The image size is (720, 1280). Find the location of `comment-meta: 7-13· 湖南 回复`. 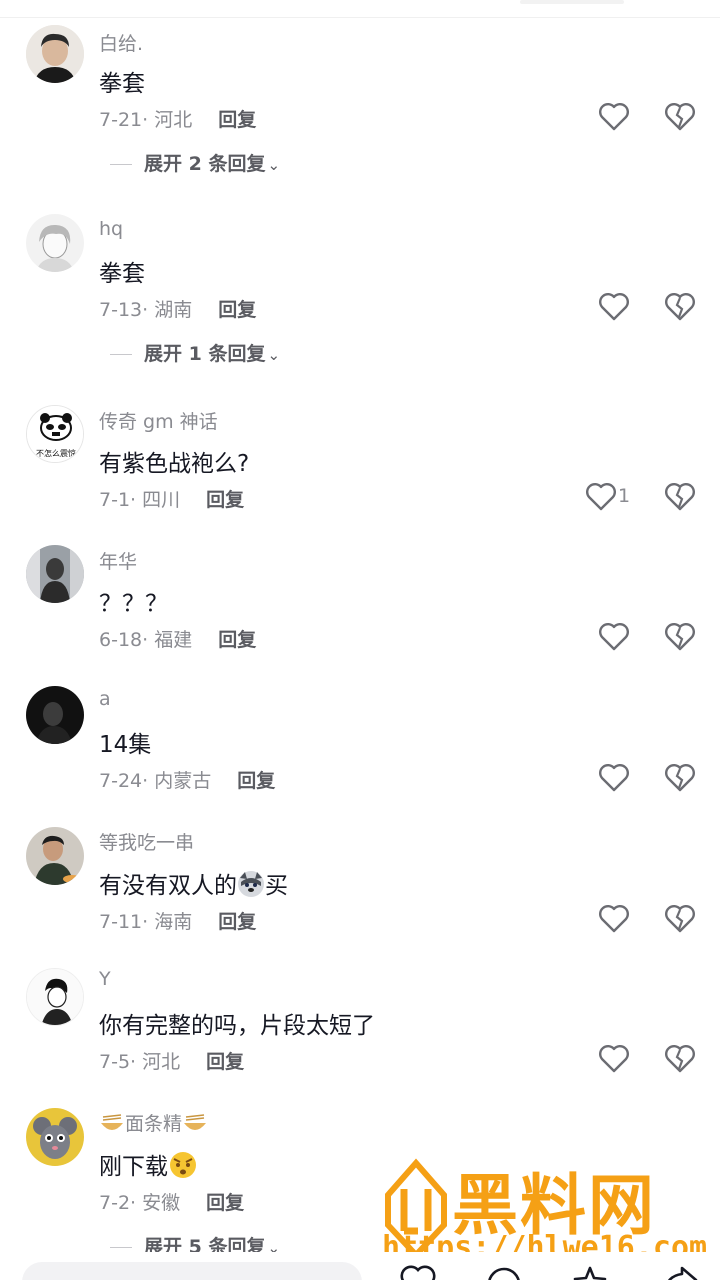

comment-meta: 7-13· 湖南 回复 is located at coordinates (178, 310).